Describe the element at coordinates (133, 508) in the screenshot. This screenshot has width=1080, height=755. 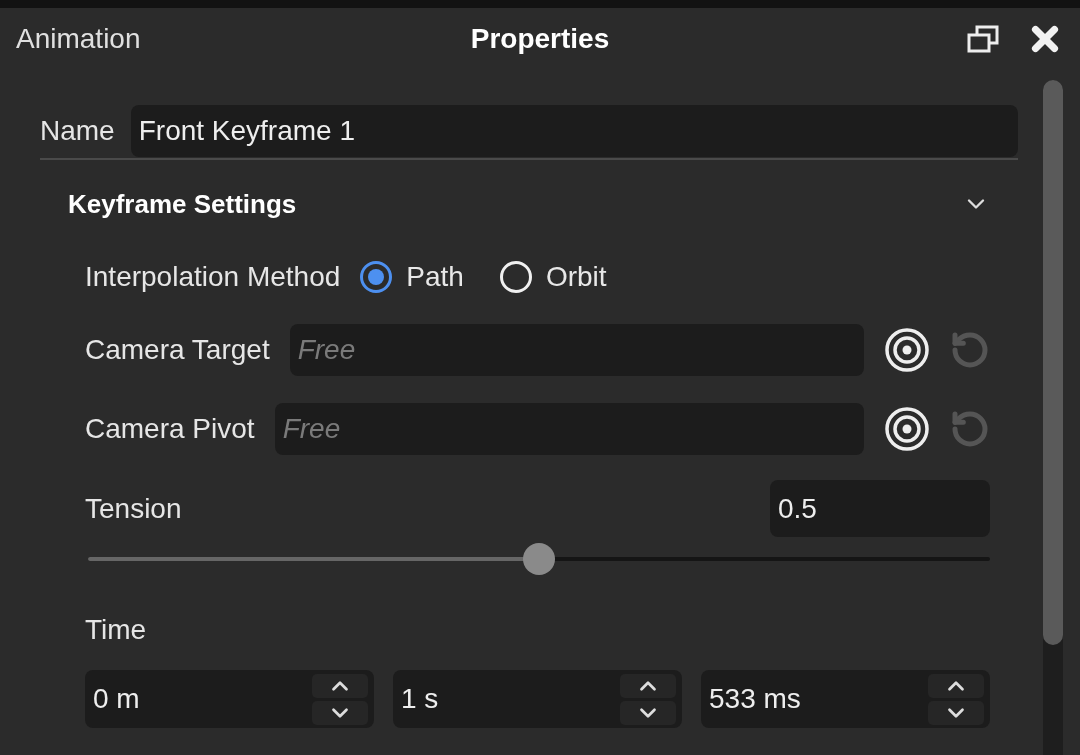
I see `tension-label: Tension` at that location.